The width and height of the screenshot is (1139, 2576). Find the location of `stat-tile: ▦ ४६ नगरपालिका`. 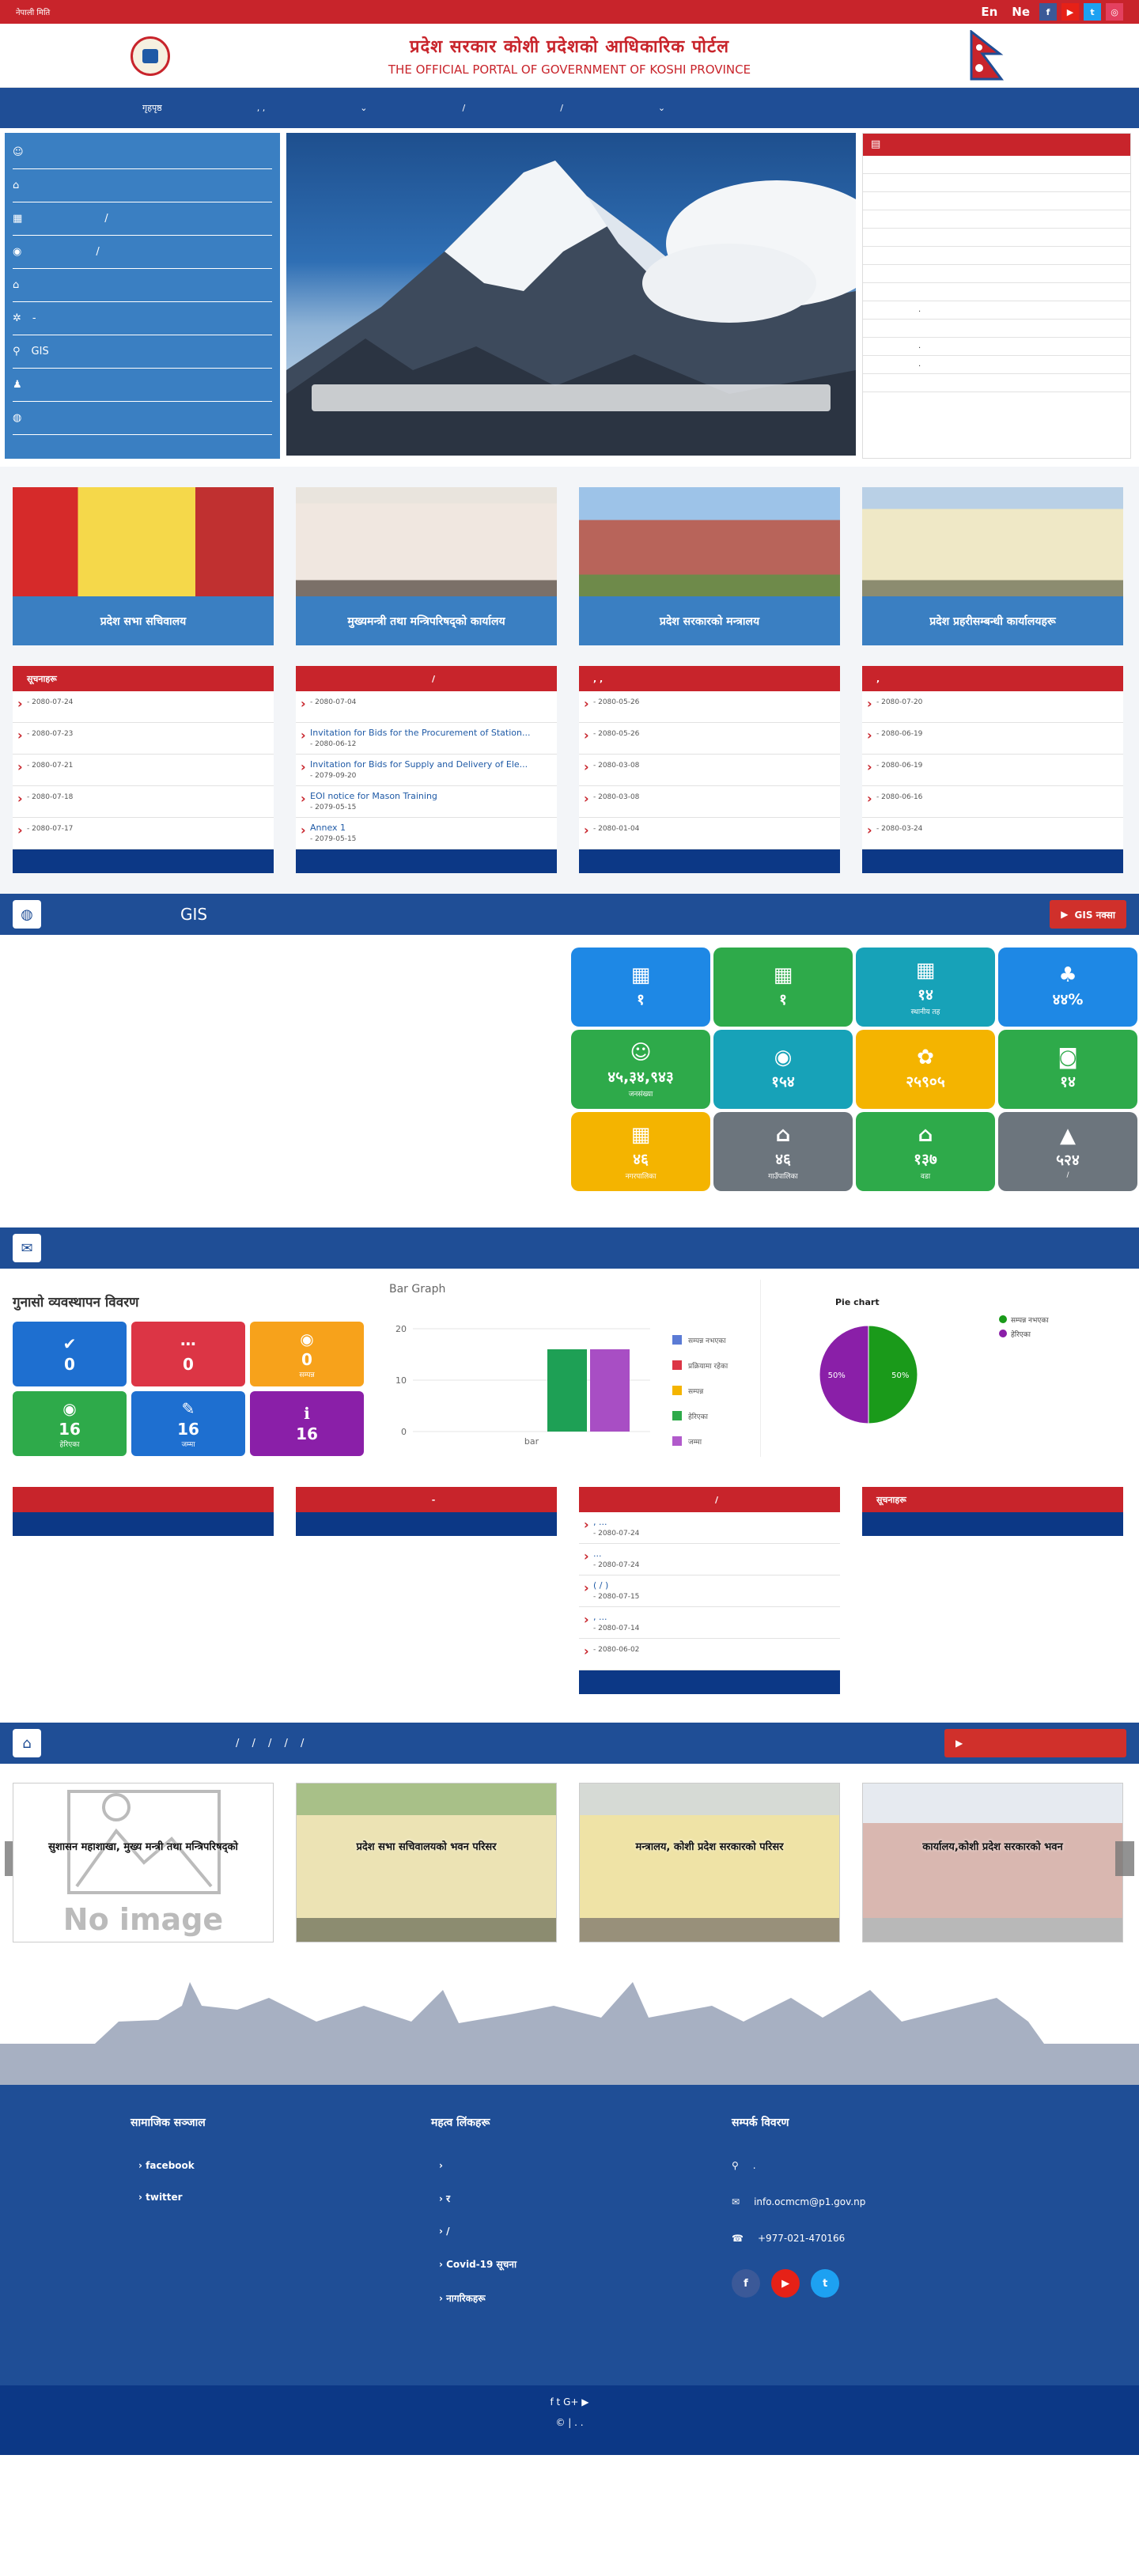

stat-tile: ▦ ४६ नगरपालिका is located at coordinates (640, 1152).